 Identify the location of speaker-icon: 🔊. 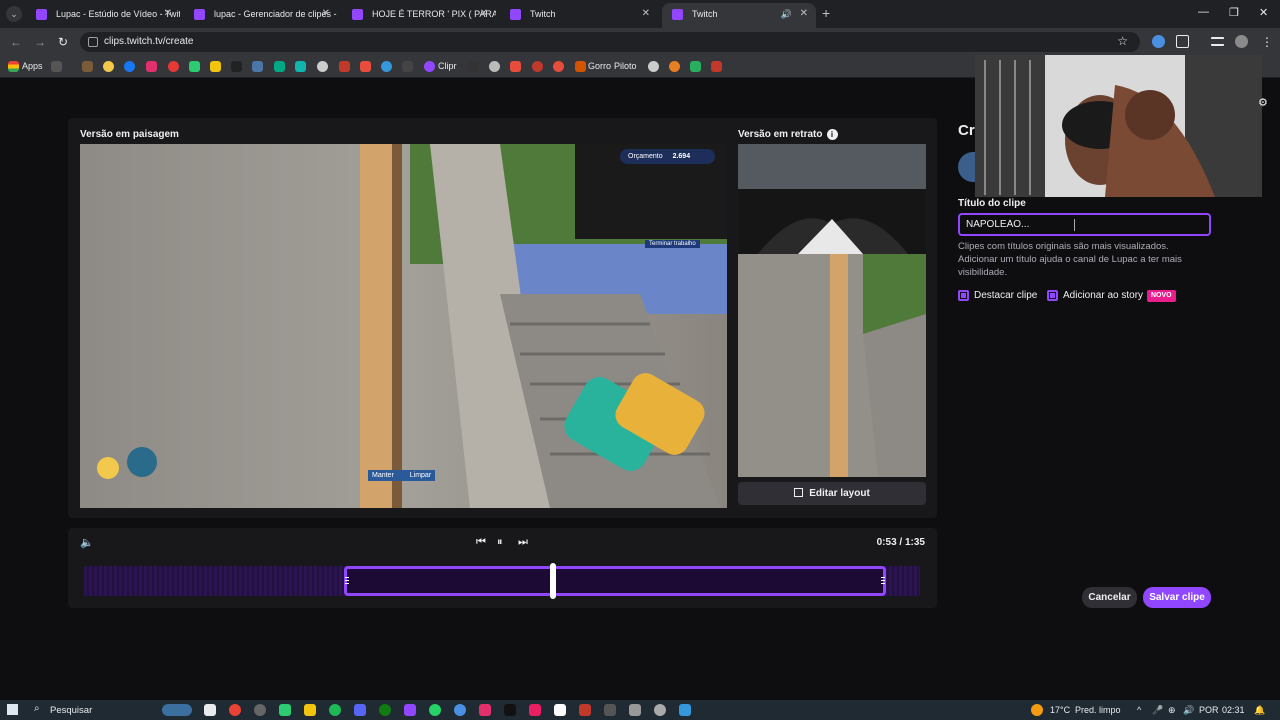
(1188, 710).